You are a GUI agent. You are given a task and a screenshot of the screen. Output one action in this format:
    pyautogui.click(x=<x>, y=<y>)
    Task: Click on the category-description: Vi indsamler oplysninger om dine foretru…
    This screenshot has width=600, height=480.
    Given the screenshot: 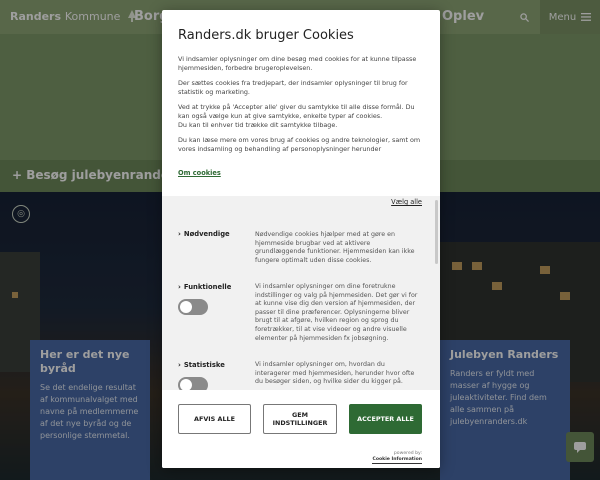 What is the action you would take?
    pyautogui.click(x=336, y=312)
    